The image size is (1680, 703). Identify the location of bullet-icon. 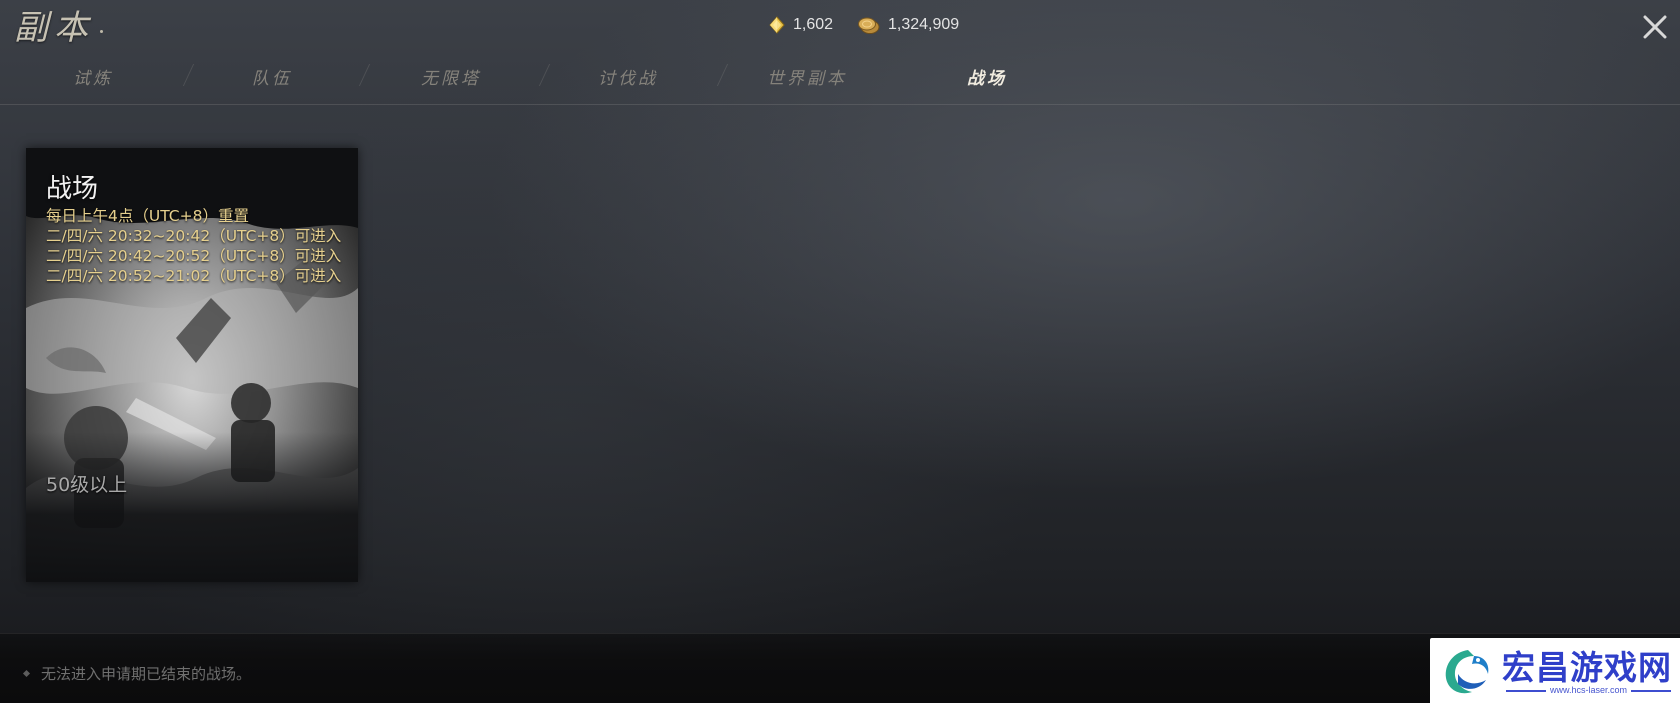
(26, 673).